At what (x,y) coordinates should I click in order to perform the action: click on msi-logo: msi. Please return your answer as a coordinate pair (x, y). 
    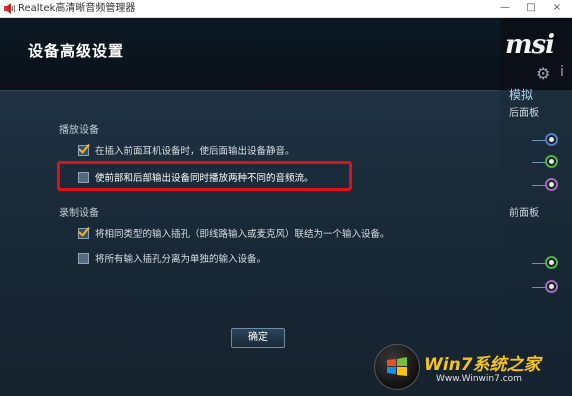
    Looking at the image, I should click on (530, 45).